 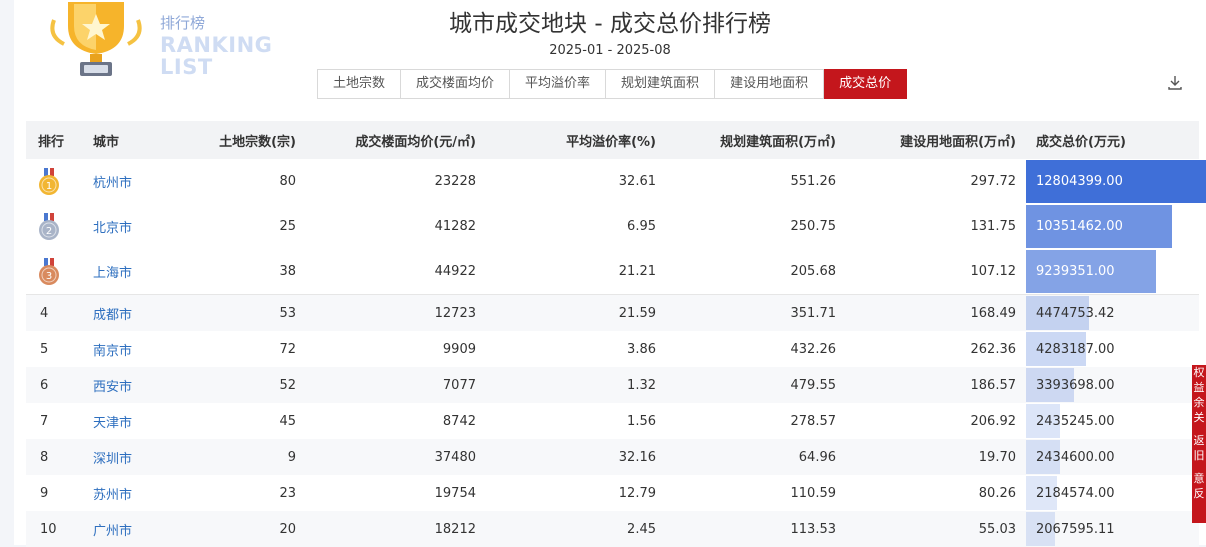 What do you see at coordinates (44, 421) in the screenshot?
I see `rank-cell: 7` at bounding box center [44, 421].